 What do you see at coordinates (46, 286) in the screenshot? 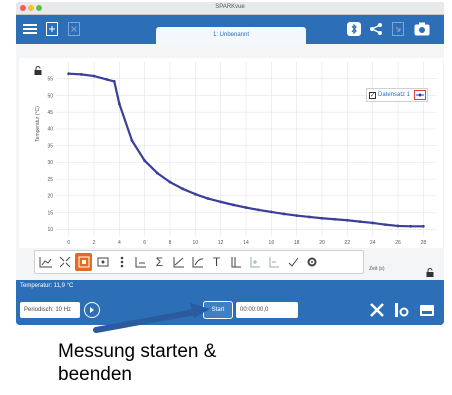
I see `sensor-reading: Temperatur: 11,9 °C` at bounding box center [46, 286].